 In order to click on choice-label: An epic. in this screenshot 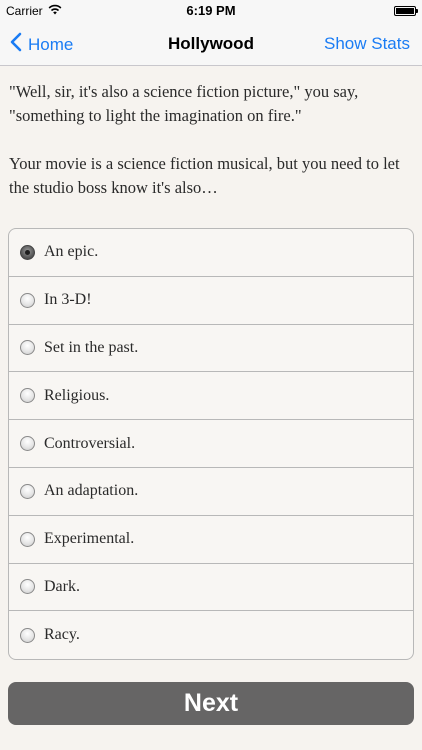, I will do `click(71, 252)`.